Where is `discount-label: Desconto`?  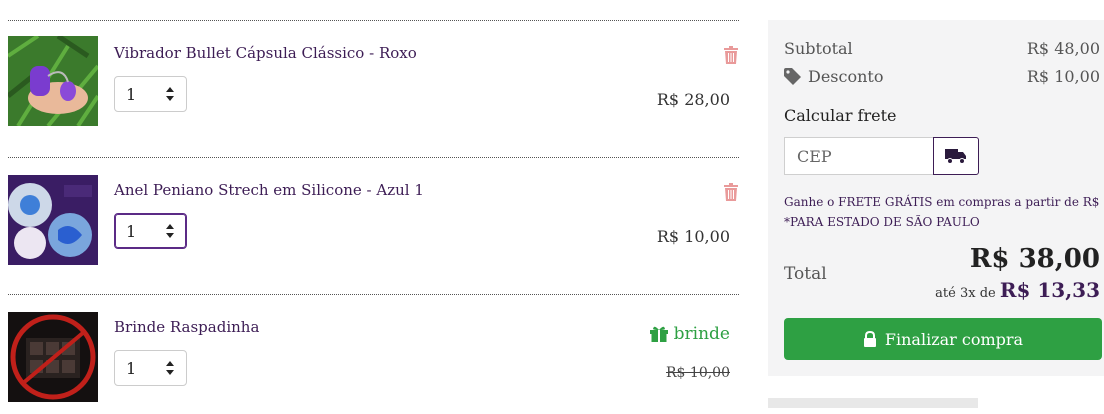 discount-label: Desconto is located at coordinates (846, 76).